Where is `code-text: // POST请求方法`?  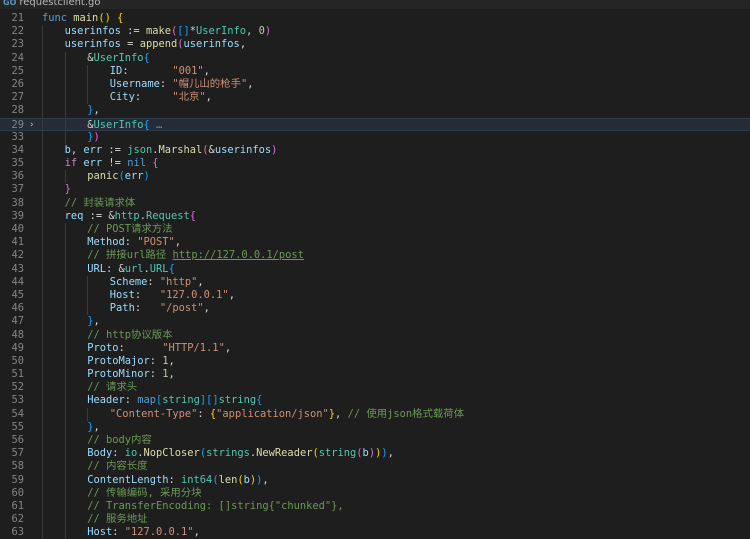
code-text: // POST请求方法 is located at coordinates (129, 229).